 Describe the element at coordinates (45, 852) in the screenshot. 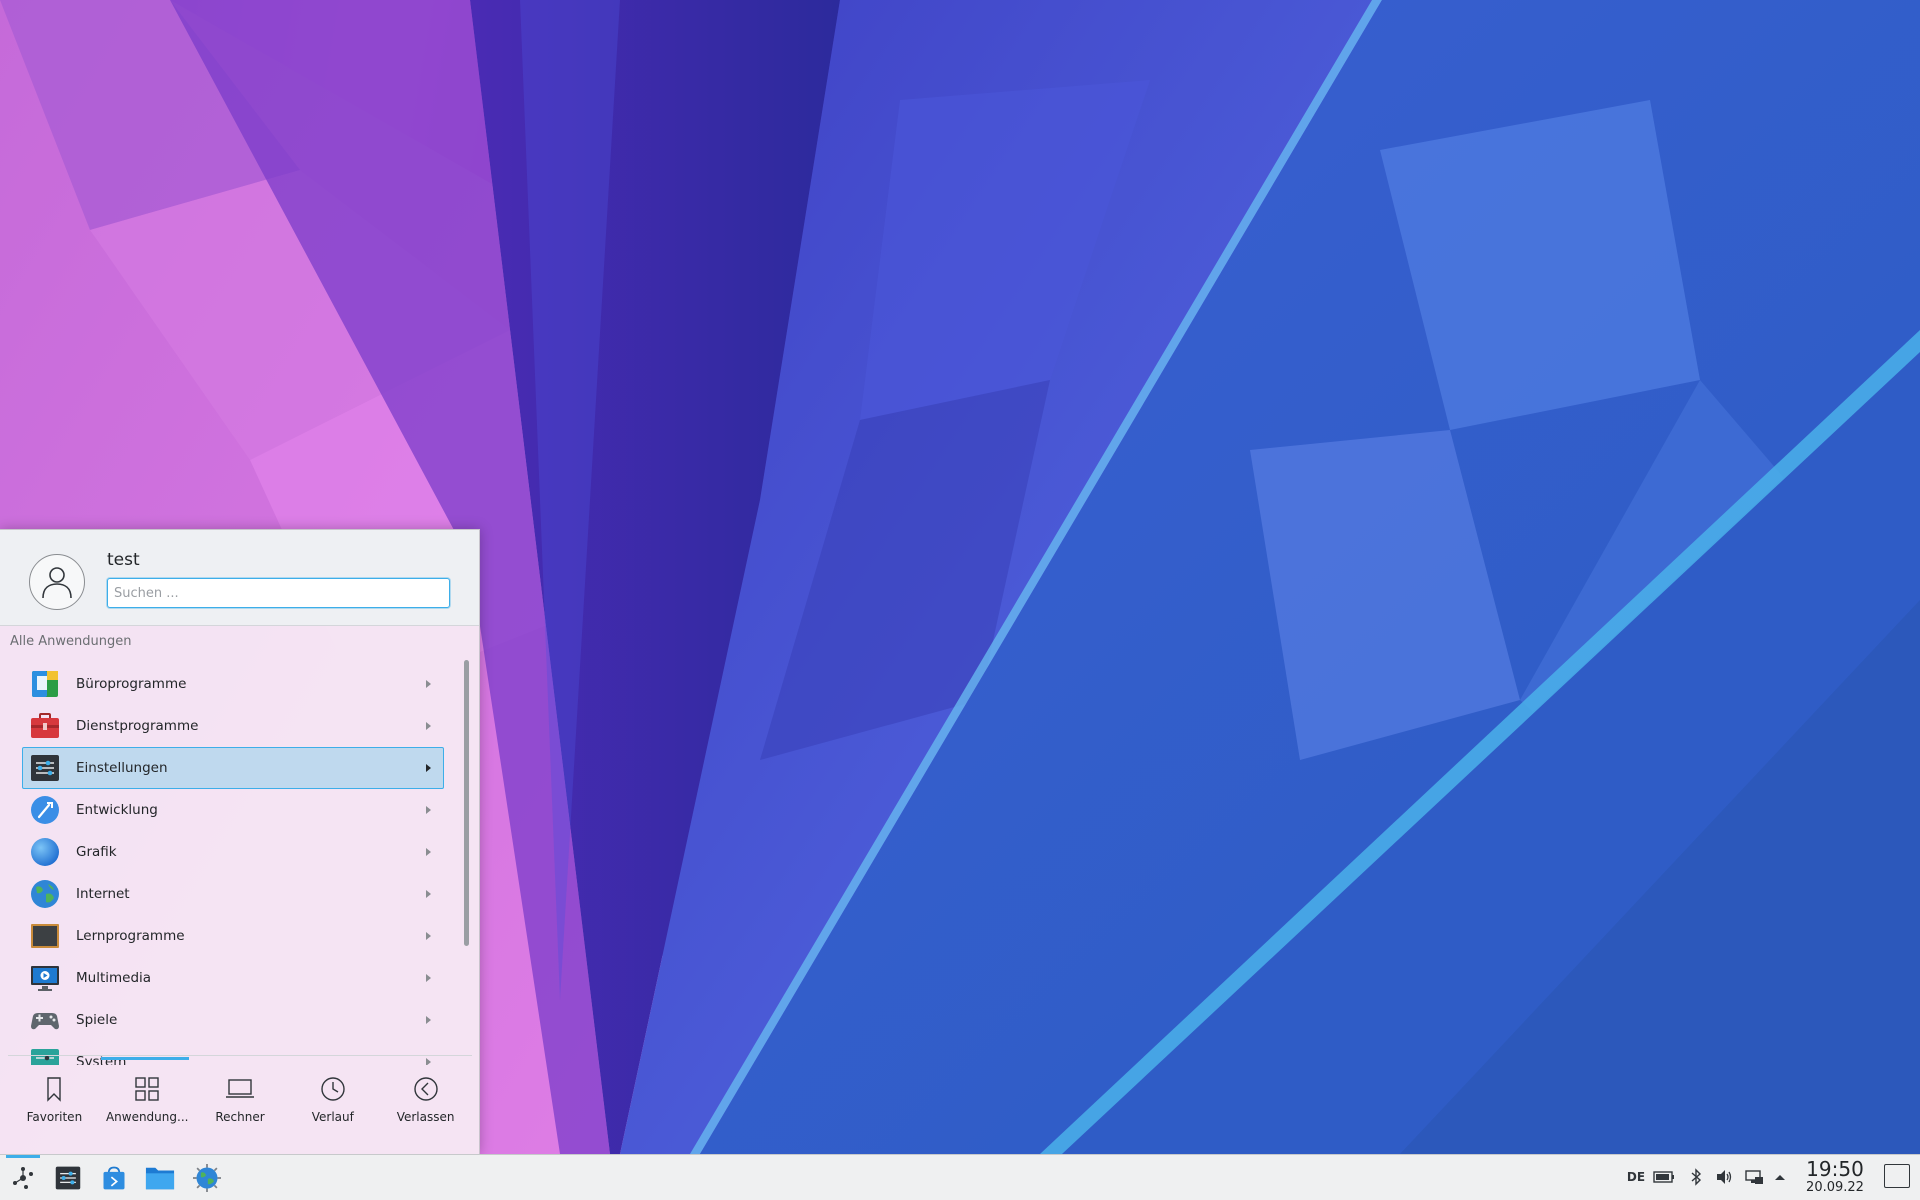

I see `graphics-icon` at that location.